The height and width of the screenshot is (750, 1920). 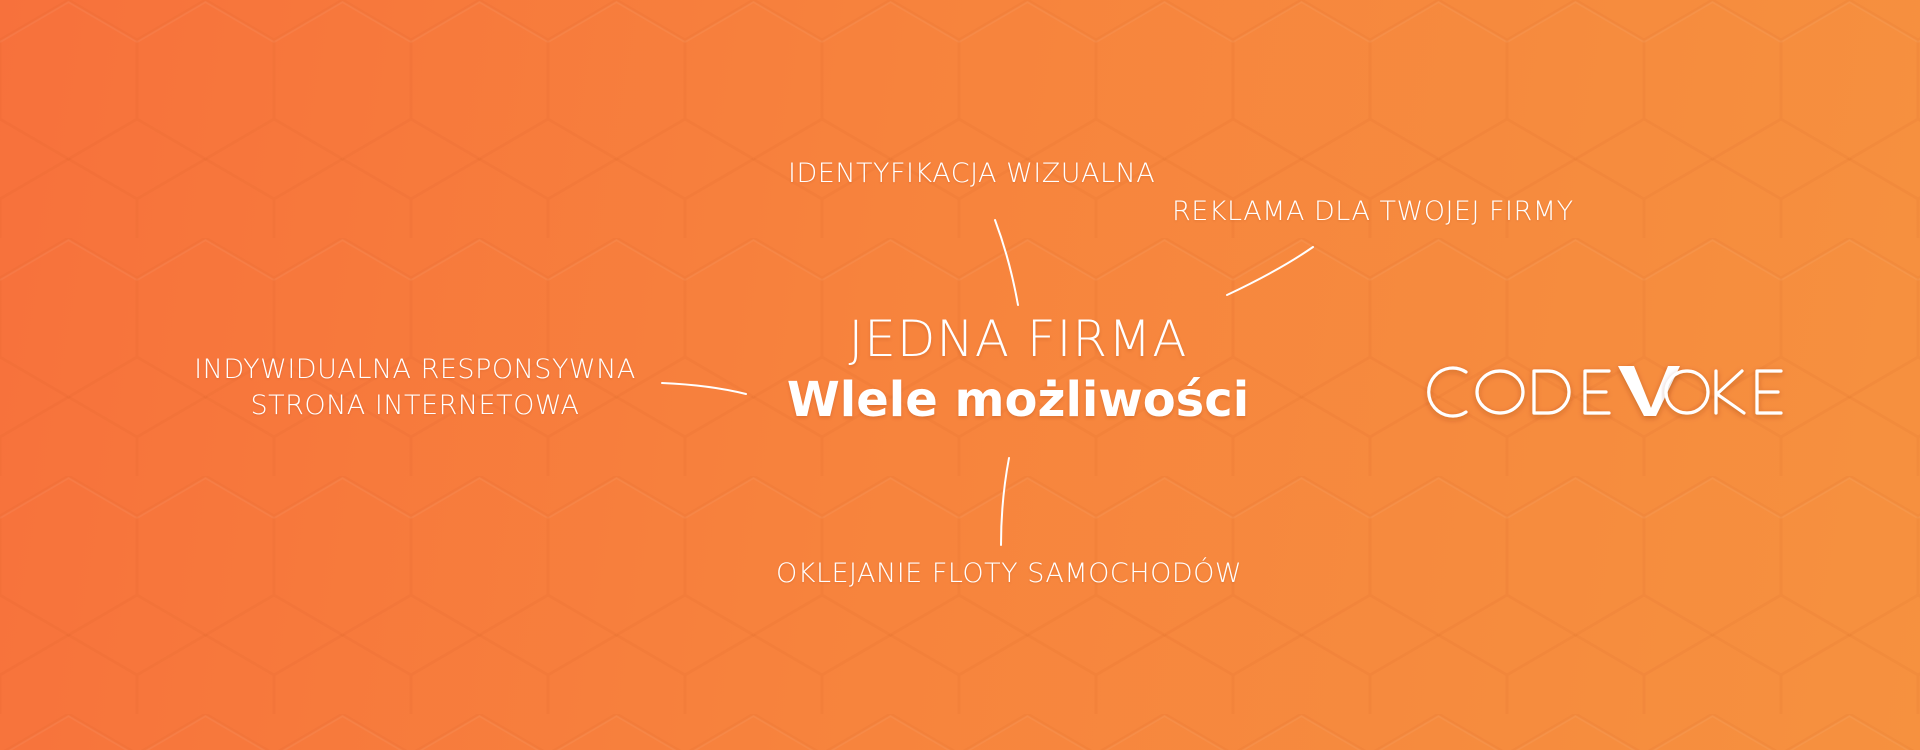 I want to click on service-label-identyfikacja-wizualna: IDENTYFIKACJA WIZUALNA, so click(x=972, y=173).